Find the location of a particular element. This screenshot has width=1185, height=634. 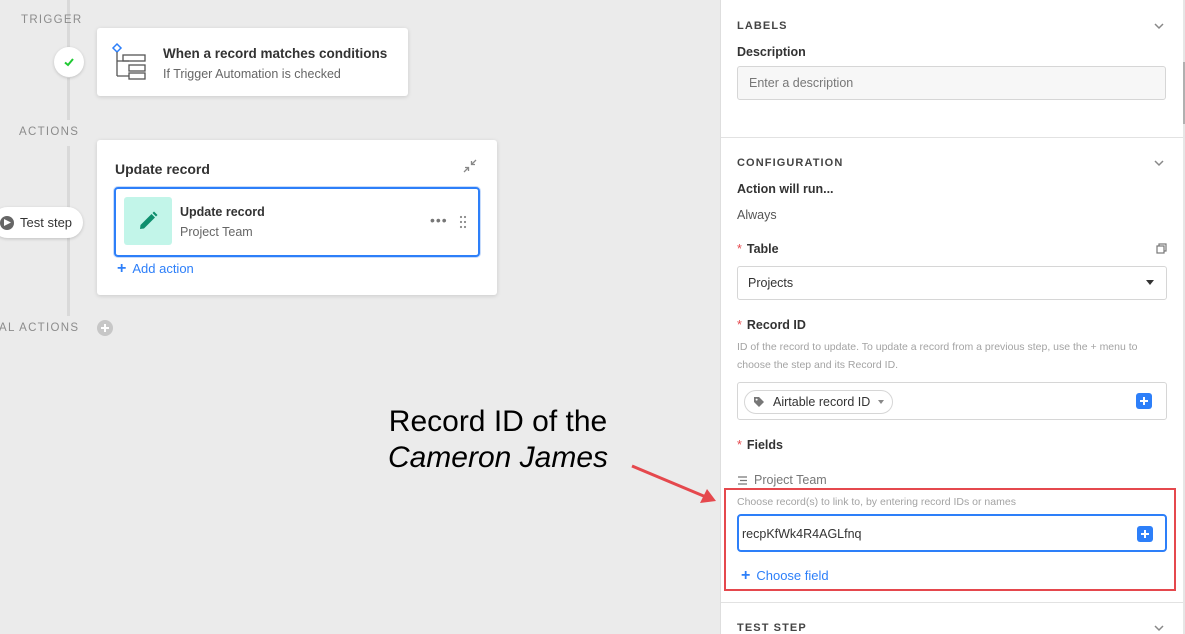

project-team-input: recpKfWk4R4AGLfnq is located at coordinates (952, 533).